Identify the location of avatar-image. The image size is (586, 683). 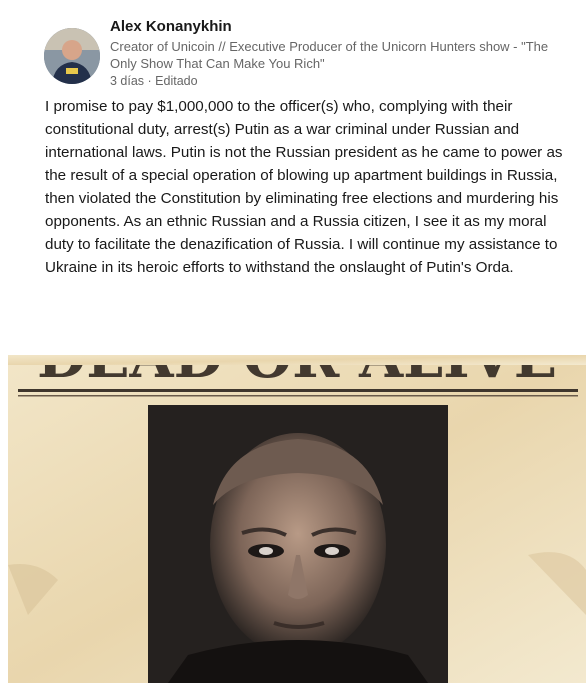
(72, 56).